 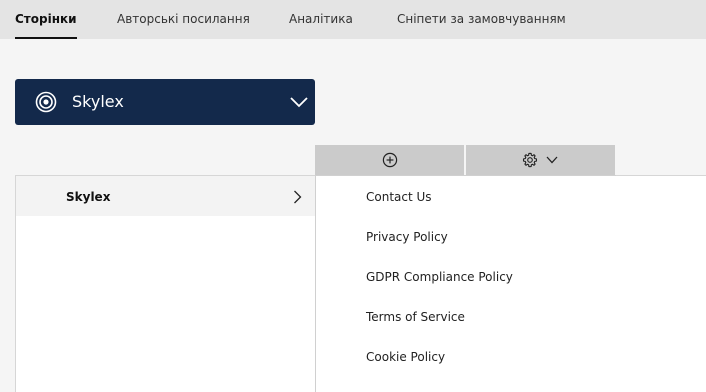 I want to click on settings-menu-button, so click(x=540, y=160).